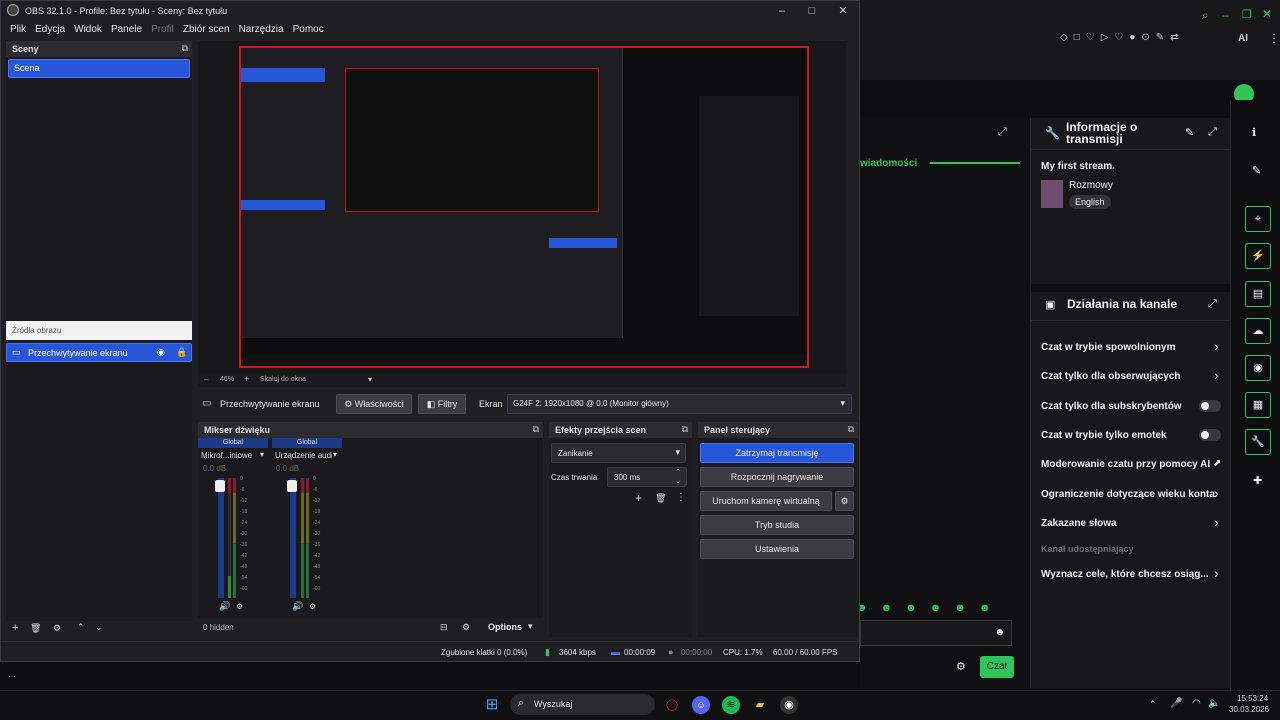 This screenshot has height=720, width=1280. I want to click on ai-moderation-label: Moderowanie czatu przy pomocy AI, so click(1125, 464).